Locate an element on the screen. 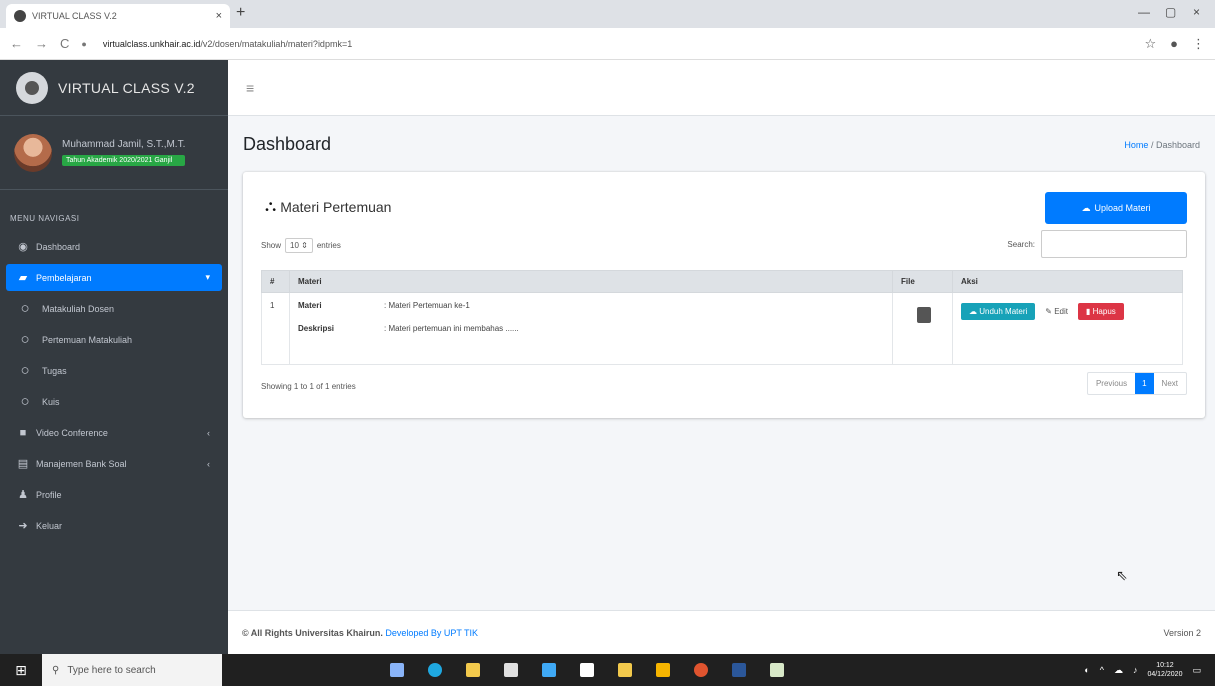  profile-icon: ● is located at coordinates (1174, 44).